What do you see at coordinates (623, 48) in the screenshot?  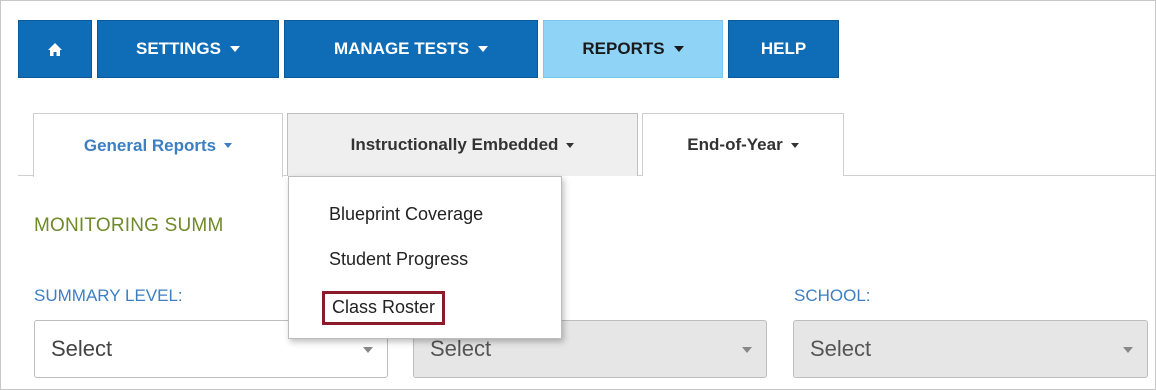 I see `reports-label: REPORTS` at bounding box center [623, 48].